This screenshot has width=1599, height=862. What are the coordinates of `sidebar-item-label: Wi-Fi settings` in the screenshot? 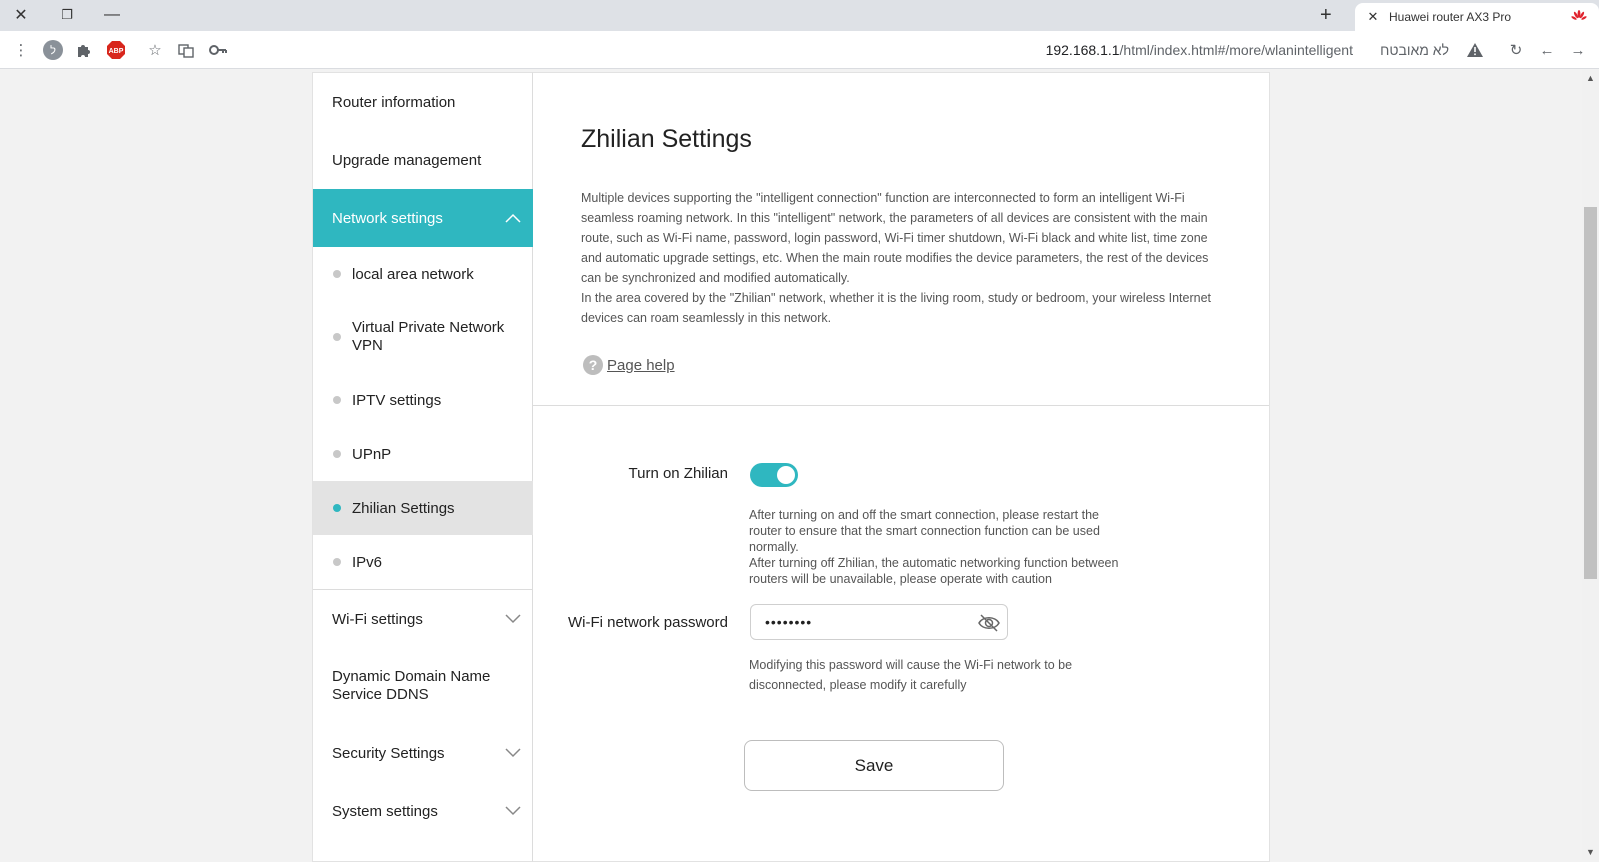 It's located at (377, 619).